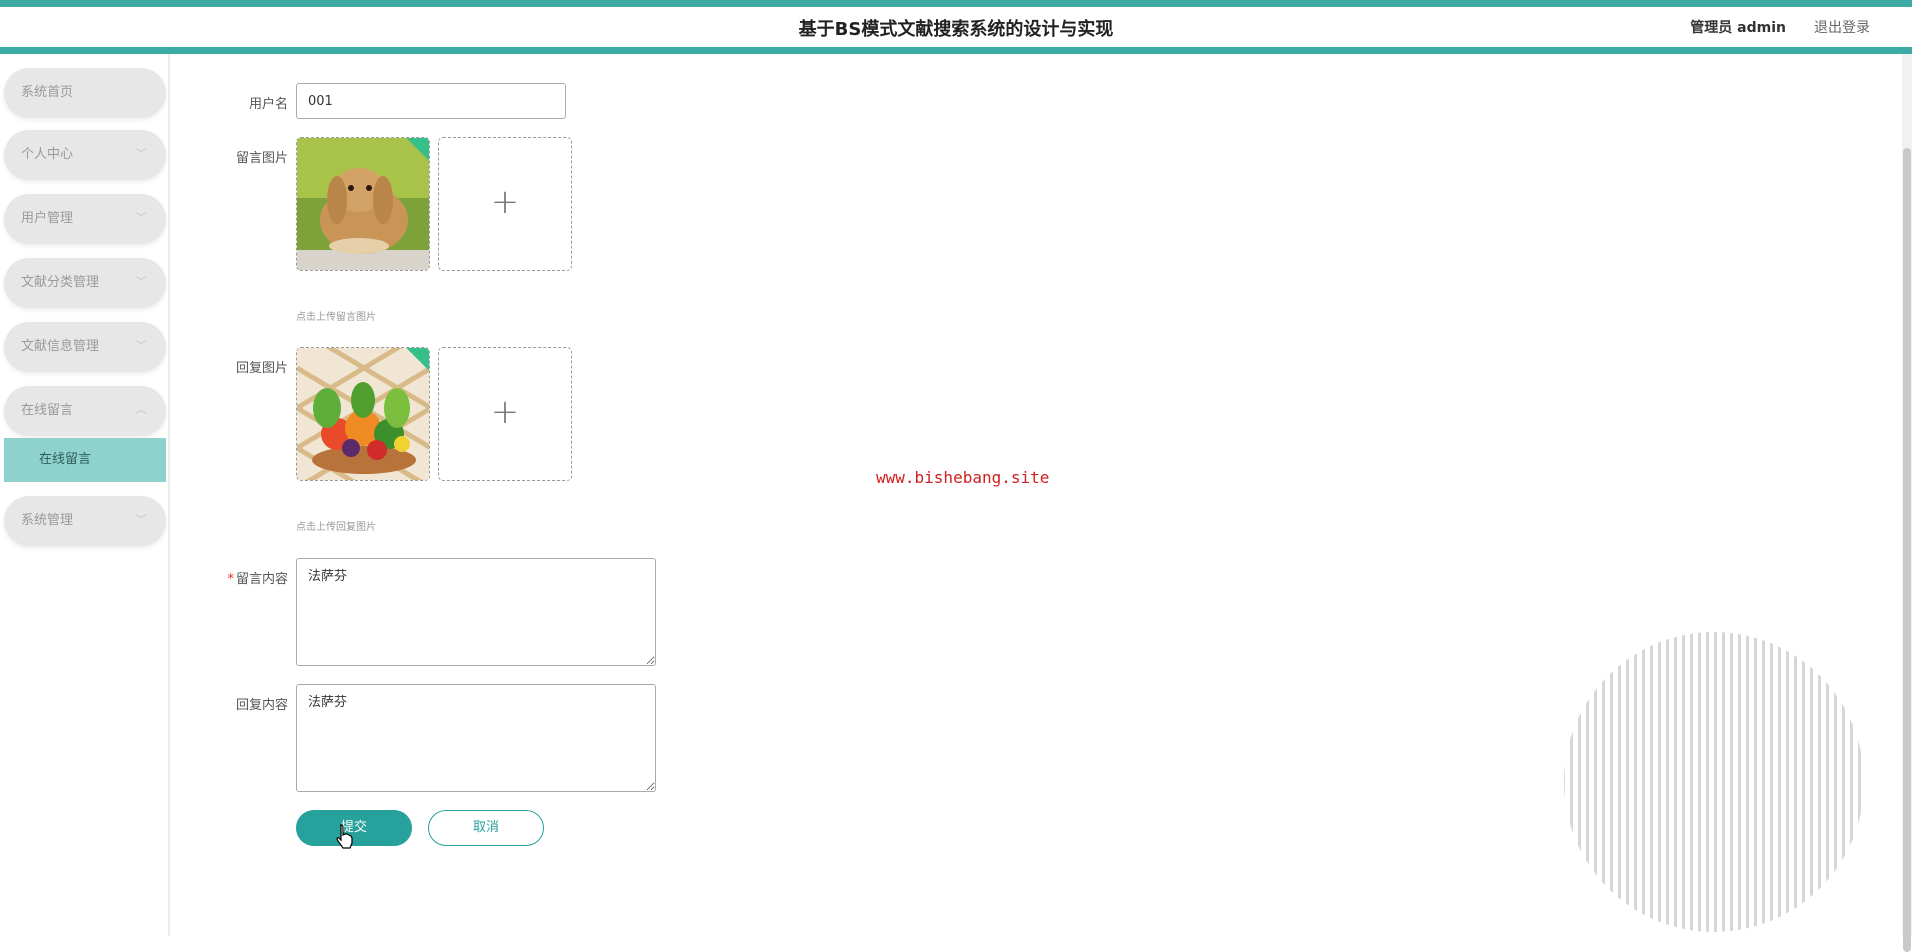 This screenshot has height=952, width=1912. Describe the element at coordinates (1738, 28) in the screenshot. I see `current-user-label: 管理员 admin` at that location.